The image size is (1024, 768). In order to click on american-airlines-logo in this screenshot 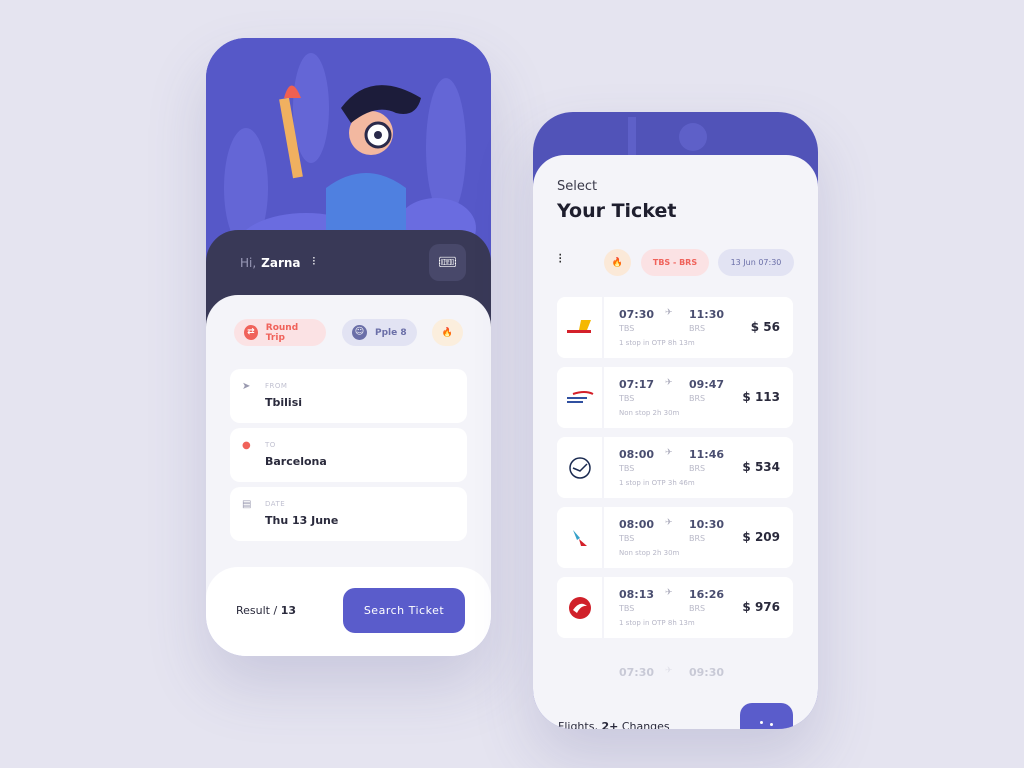, I will do `click(579, 537)`.